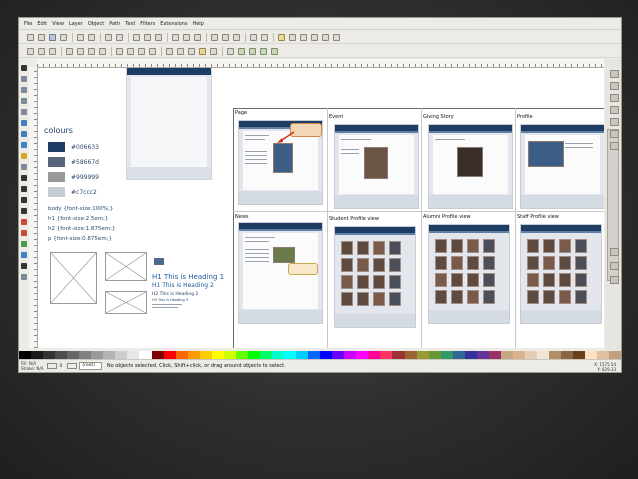  Describe the element at coordinates (24, 178) in the screenshot. I see `pencil-tool-icon` at that location.